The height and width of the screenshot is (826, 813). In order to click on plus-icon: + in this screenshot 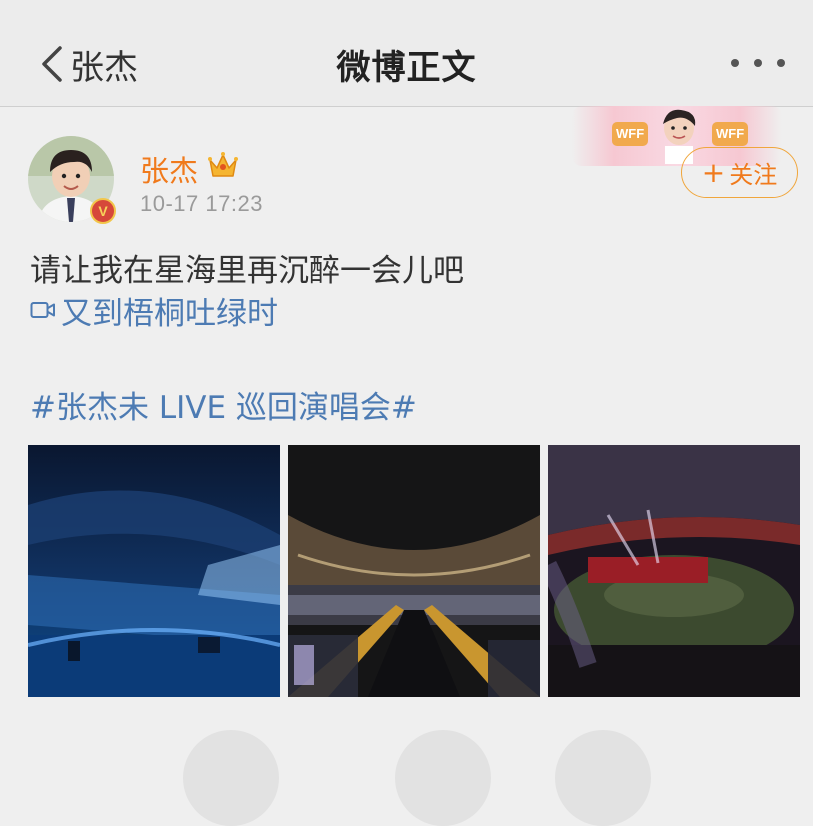, I will do `click(713, 172)`.